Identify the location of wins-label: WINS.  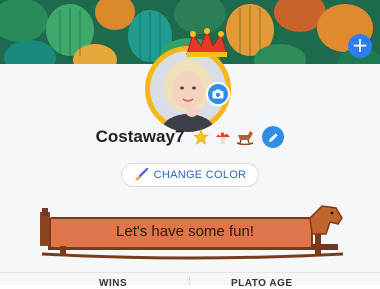
(113, 283).